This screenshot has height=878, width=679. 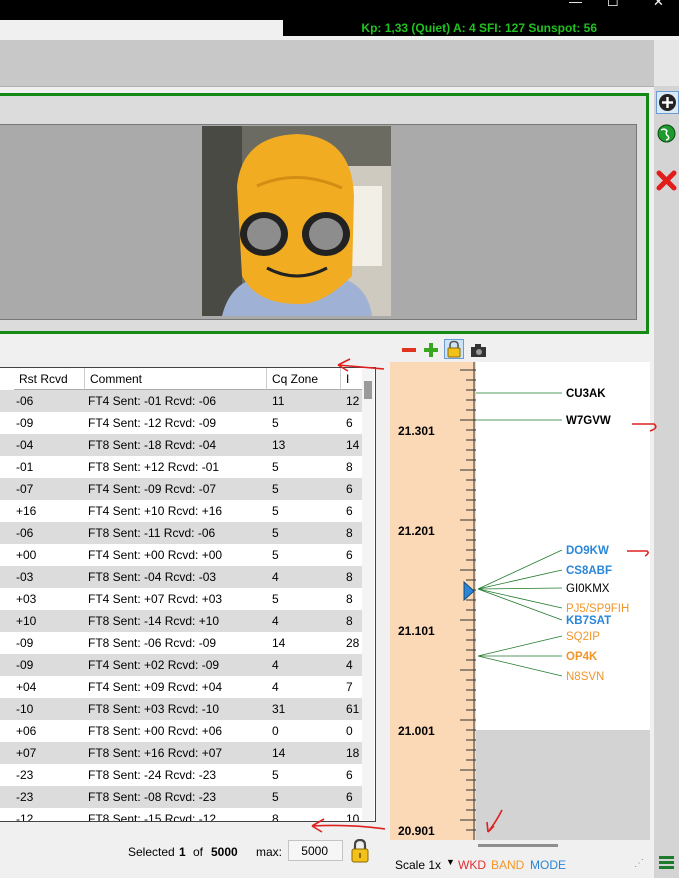 What do you see at coordinates (152, 577) in the screenshot?
I see `table-cell: FT8 Sent: -04 Rcvd: -03` at bounding box center [152, 577].